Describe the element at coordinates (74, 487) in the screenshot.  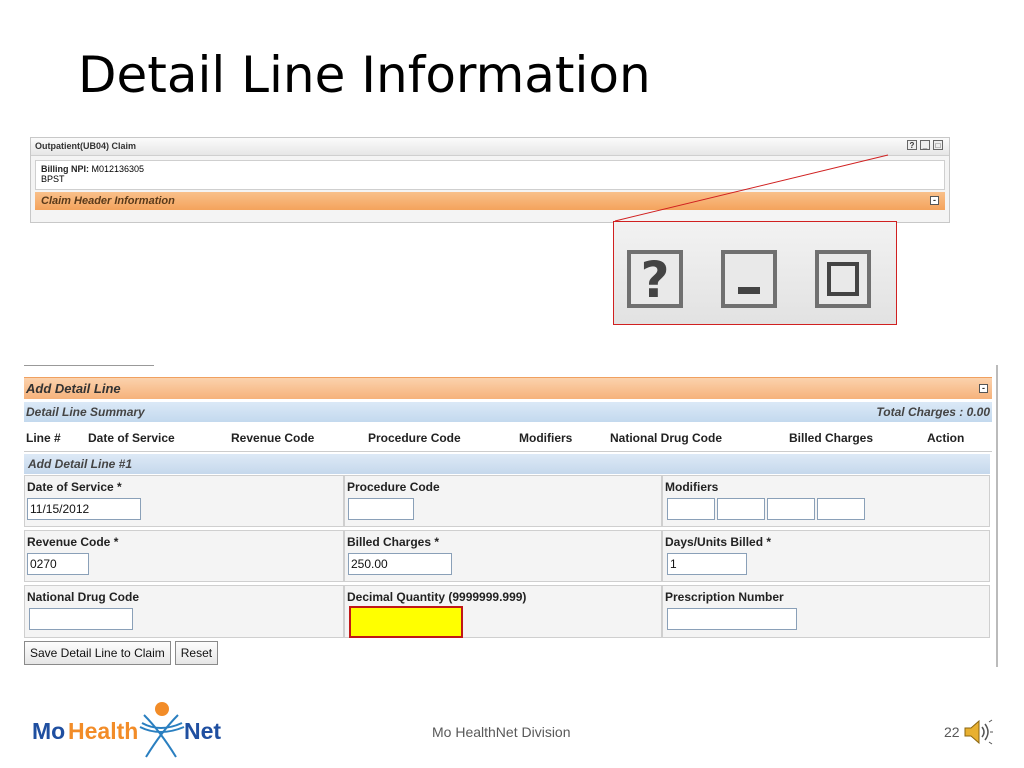
I see `date-of-service-label: Date of Service *` at that location.